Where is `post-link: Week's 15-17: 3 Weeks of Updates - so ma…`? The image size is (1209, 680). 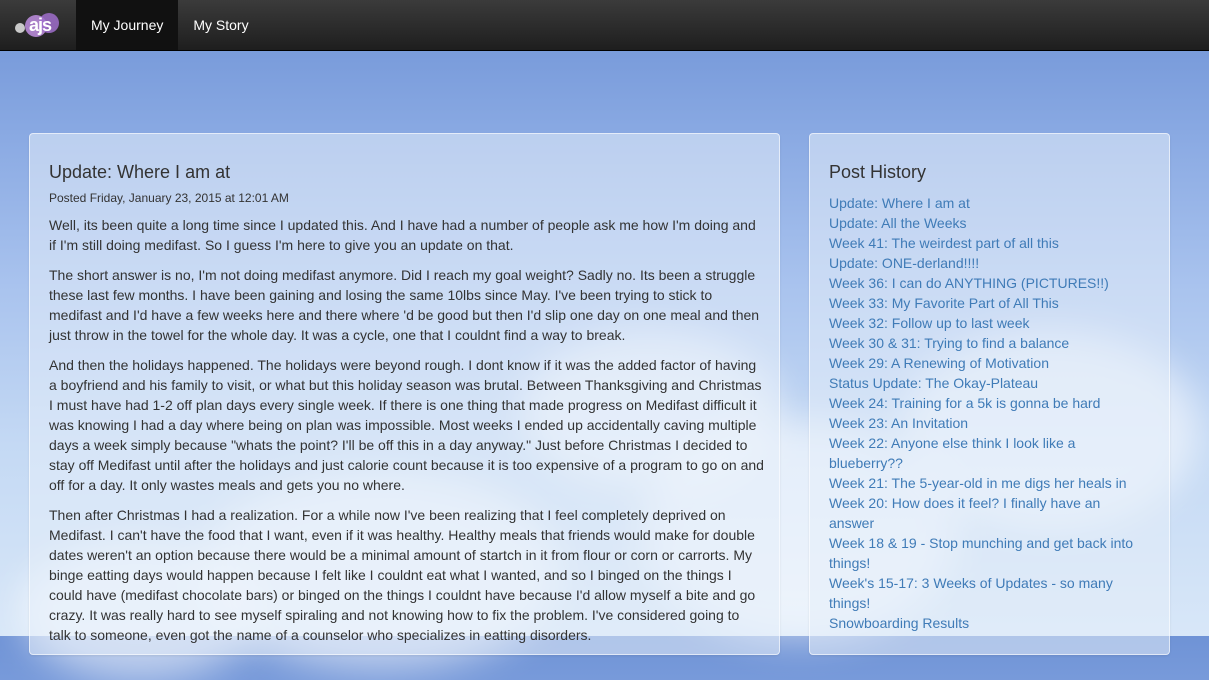
post-link: Week's 15-17: 3 Weeks of Updates - so ma… is located at coordinates (971, 593).